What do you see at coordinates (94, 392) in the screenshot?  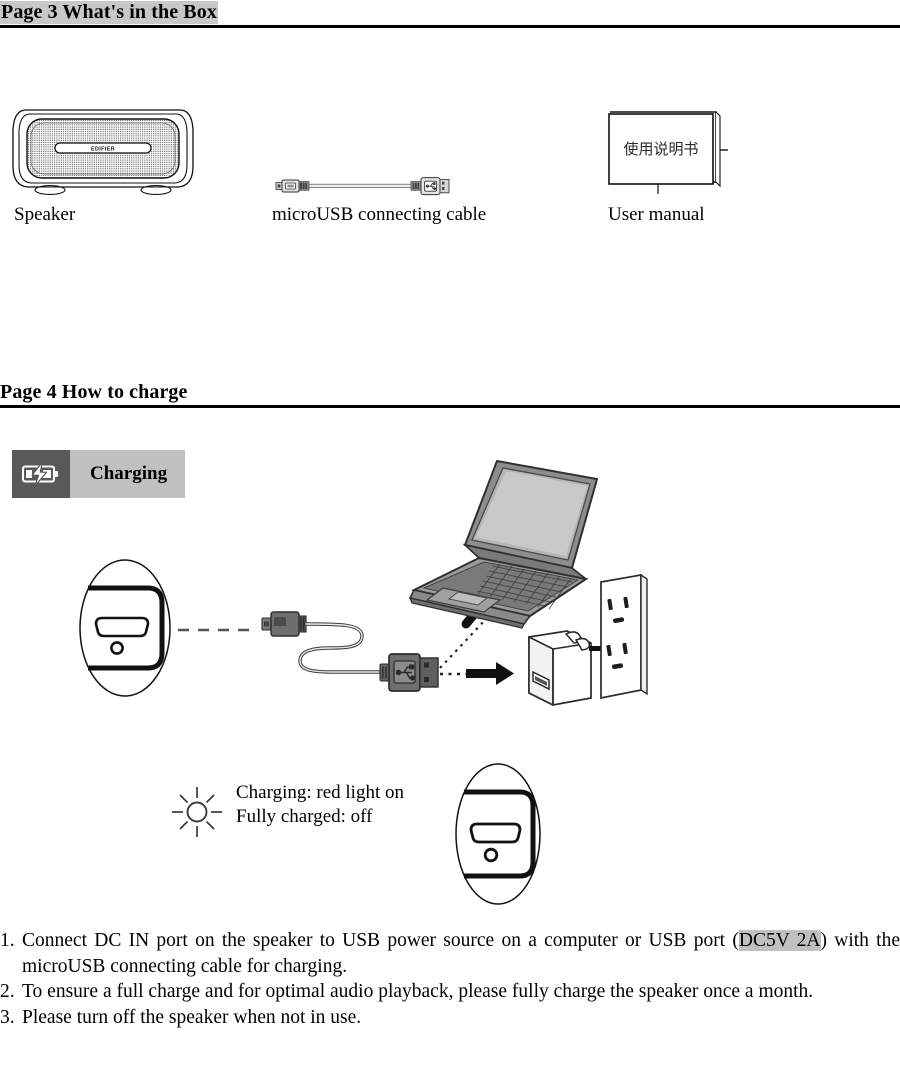 I see `page4-heading-text: Page 4 How to charge` at bounding box center [94, 392].